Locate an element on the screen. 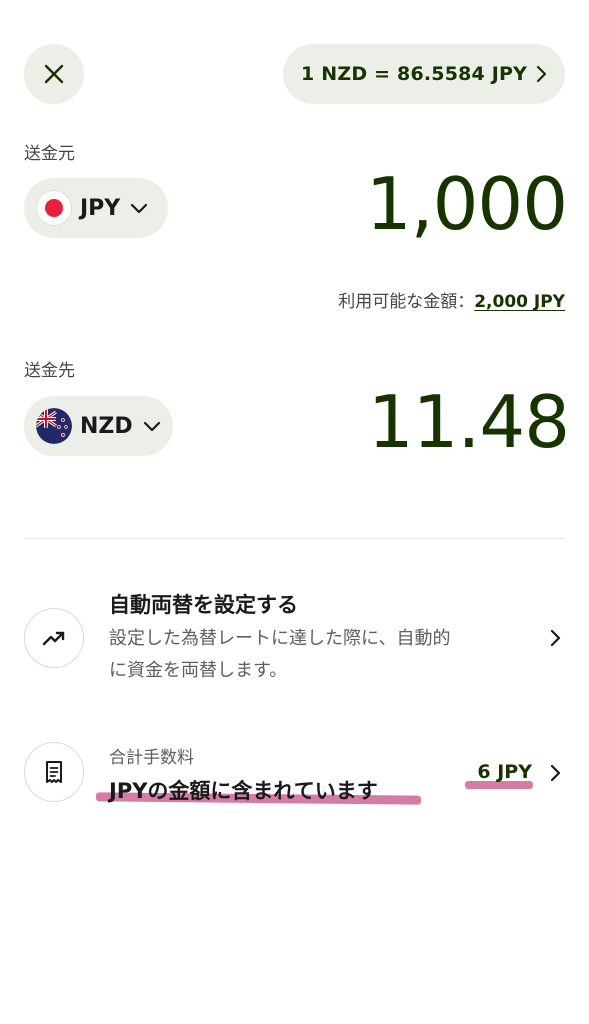  close-button is located at coordinates (54, 74).